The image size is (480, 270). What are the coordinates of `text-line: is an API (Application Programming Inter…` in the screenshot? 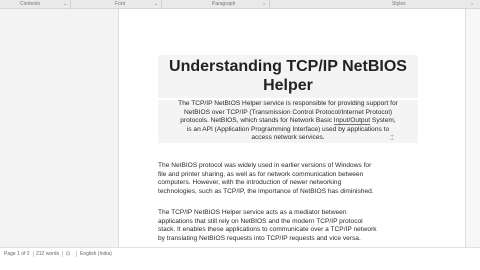 It's located at (288, 129).